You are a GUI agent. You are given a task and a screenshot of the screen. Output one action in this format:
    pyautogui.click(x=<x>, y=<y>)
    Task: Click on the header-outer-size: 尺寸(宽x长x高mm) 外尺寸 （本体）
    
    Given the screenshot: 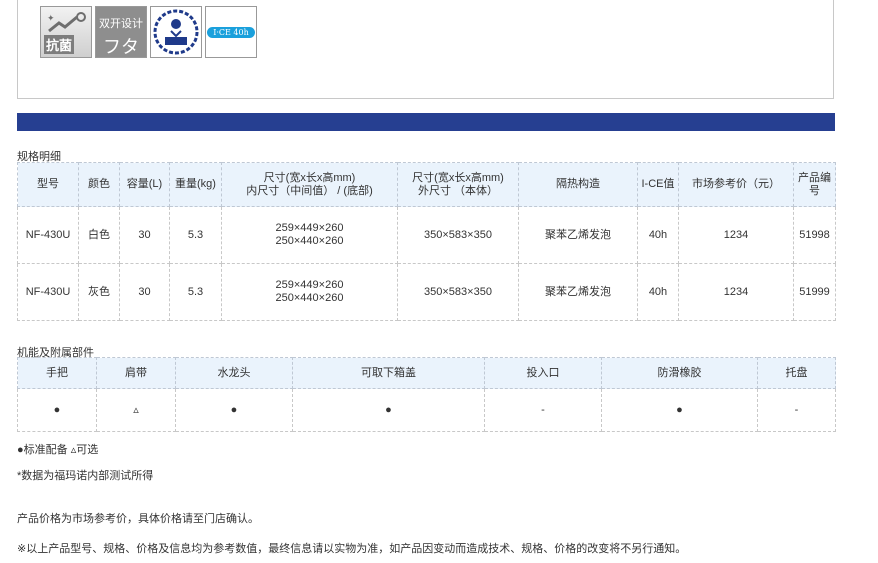 What is the action you would take?
    pyautogui.click(x=458, y=184)
    